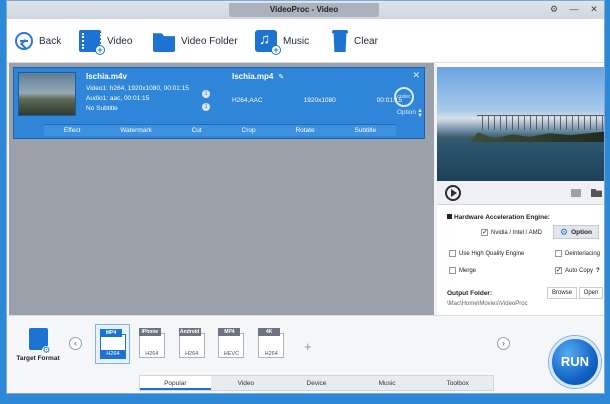 This screenshot has width=610, height=404. What do you see at coordinates (206, 94) in the screenshot?
I see `video-track-dropdown: 1` at bounding box center [206, 94].